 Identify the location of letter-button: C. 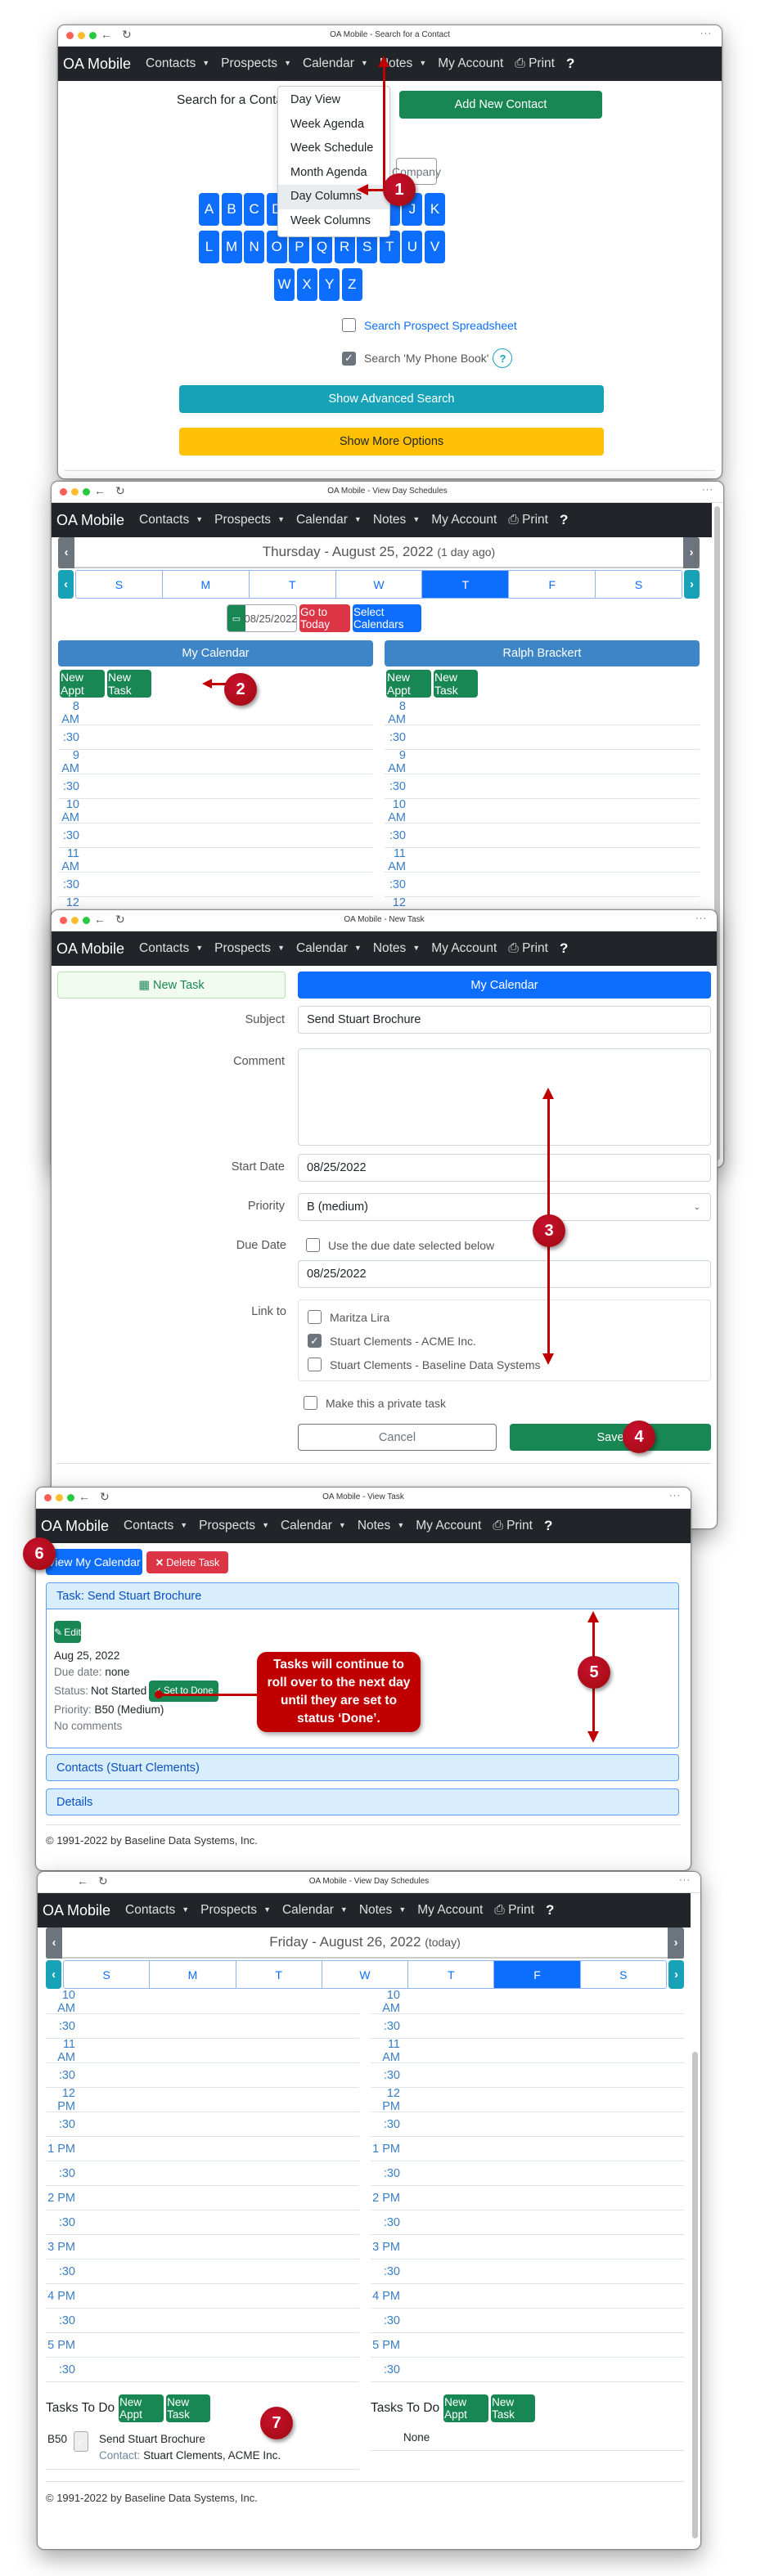
(255, 210).